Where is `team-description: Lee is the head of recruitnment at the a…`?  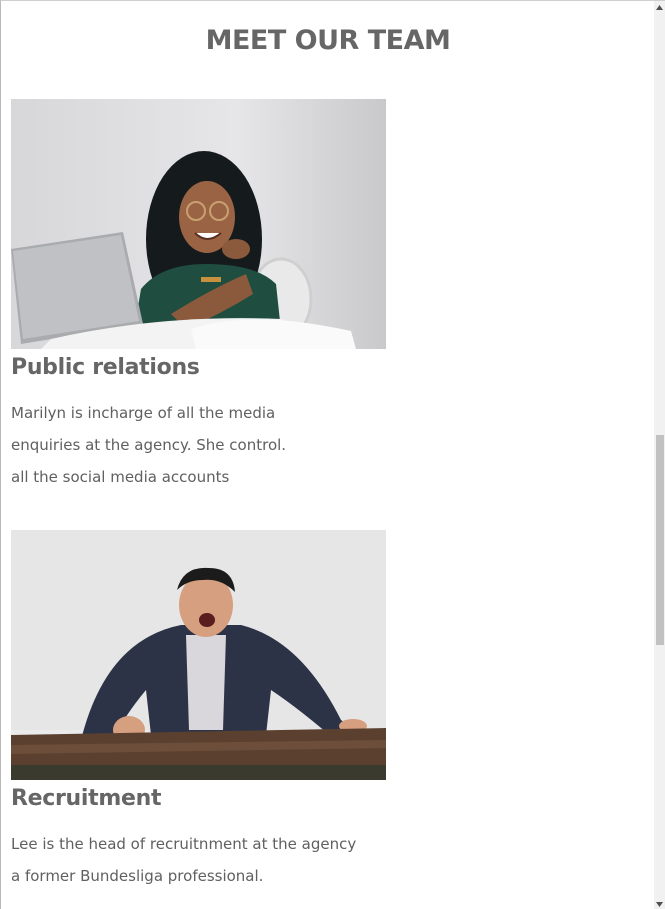 team-description: Lee is the head of recruitnment at the a… is located at coordinates (201, 860).